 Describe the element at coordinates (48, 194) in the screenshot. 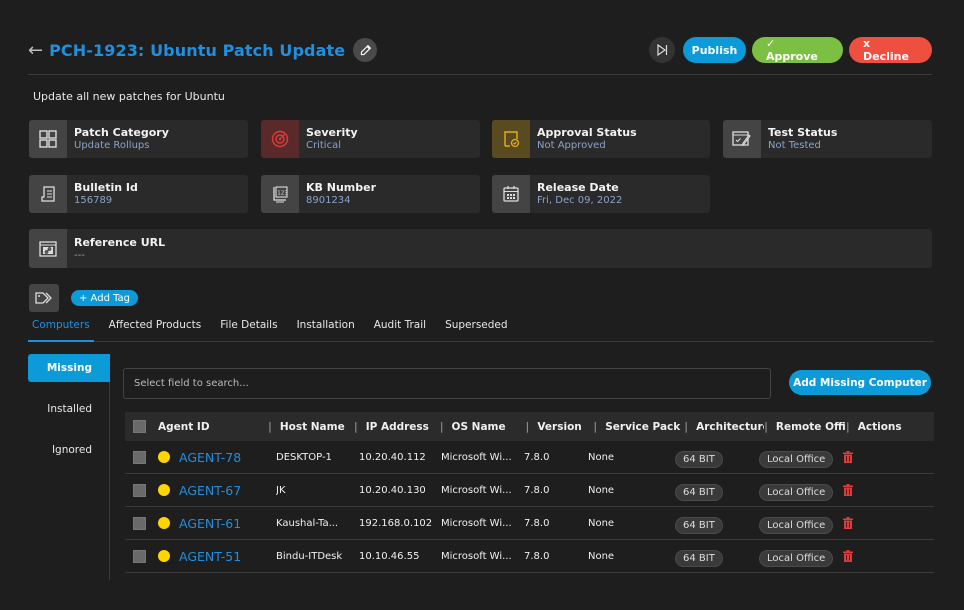

I see `scroll-icon` at that location.